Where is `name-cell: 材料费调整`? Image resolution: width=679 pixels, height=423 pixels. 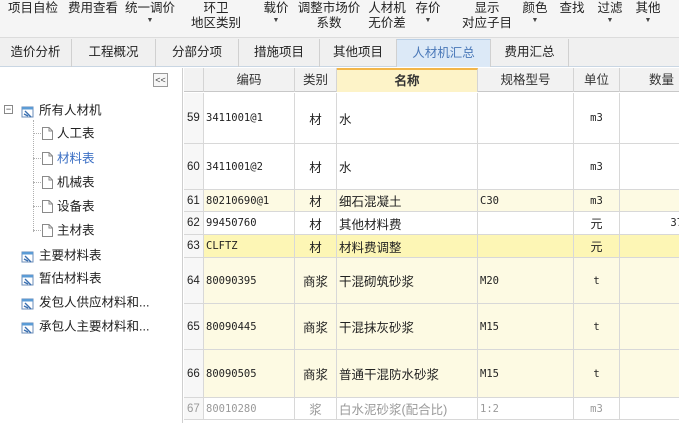
name-cell: 材料费调整 is located at coordinates (407, 246).